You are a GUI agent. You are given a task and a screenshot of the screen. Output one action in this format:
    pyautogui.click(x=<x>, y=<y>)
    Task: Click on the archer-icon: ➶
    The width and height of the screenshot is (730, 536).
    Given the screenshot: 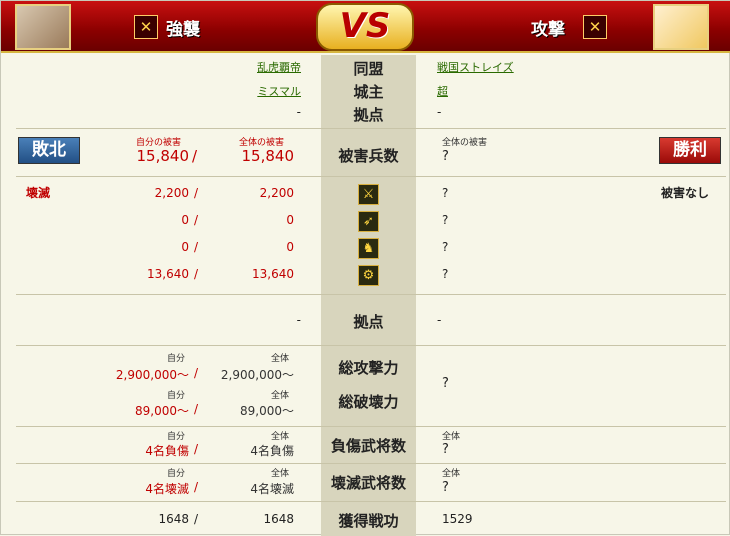 What is the action you would take?
    pyautogui.click(x=368, y=221)
    